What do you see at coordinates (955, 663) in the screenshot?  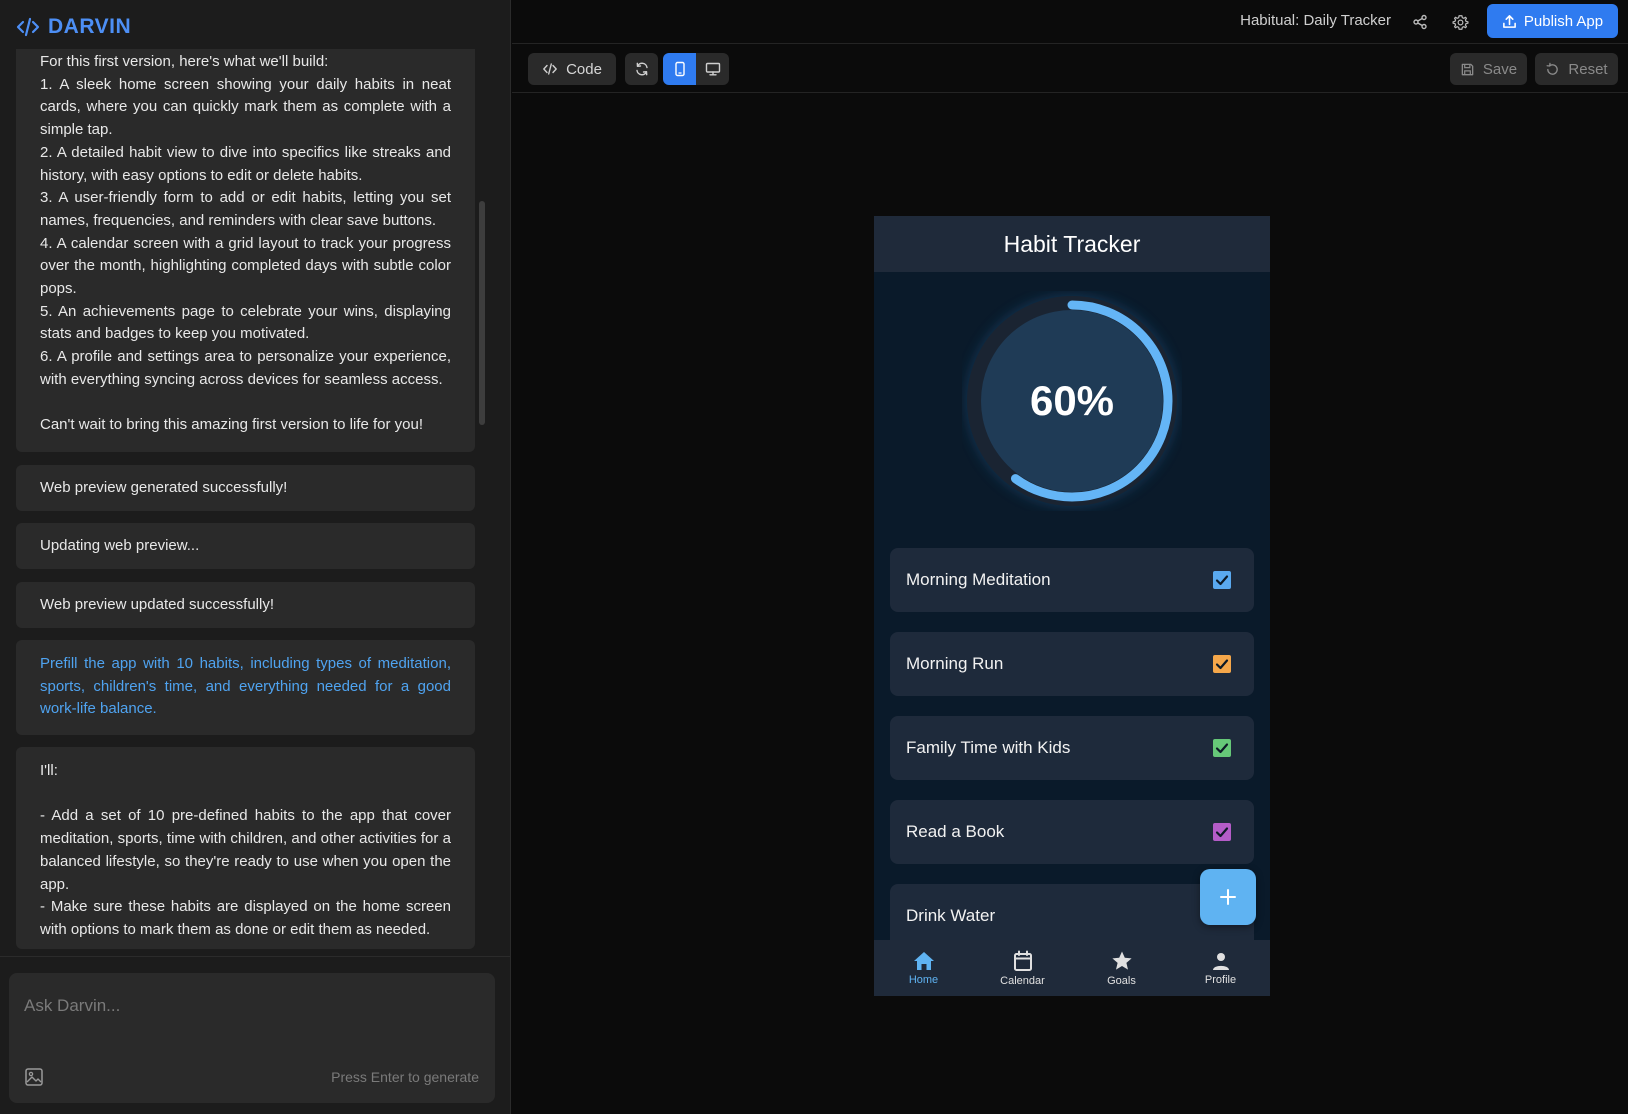 I see `habit-name: Morning Run` at bounding box center [955, 663].